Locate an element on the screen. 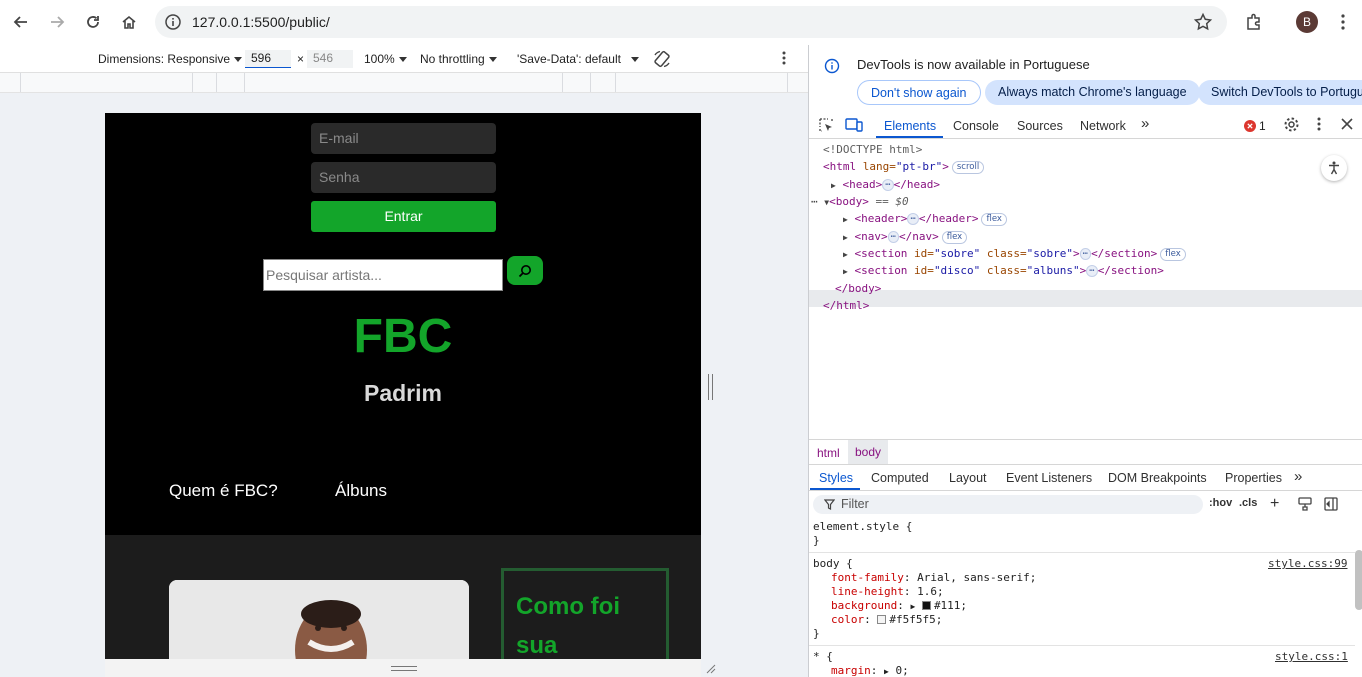 The width and height of the screenshot is (1362, 677). dont-show-again-button: Don't show again is located at coordinates (919, 92).